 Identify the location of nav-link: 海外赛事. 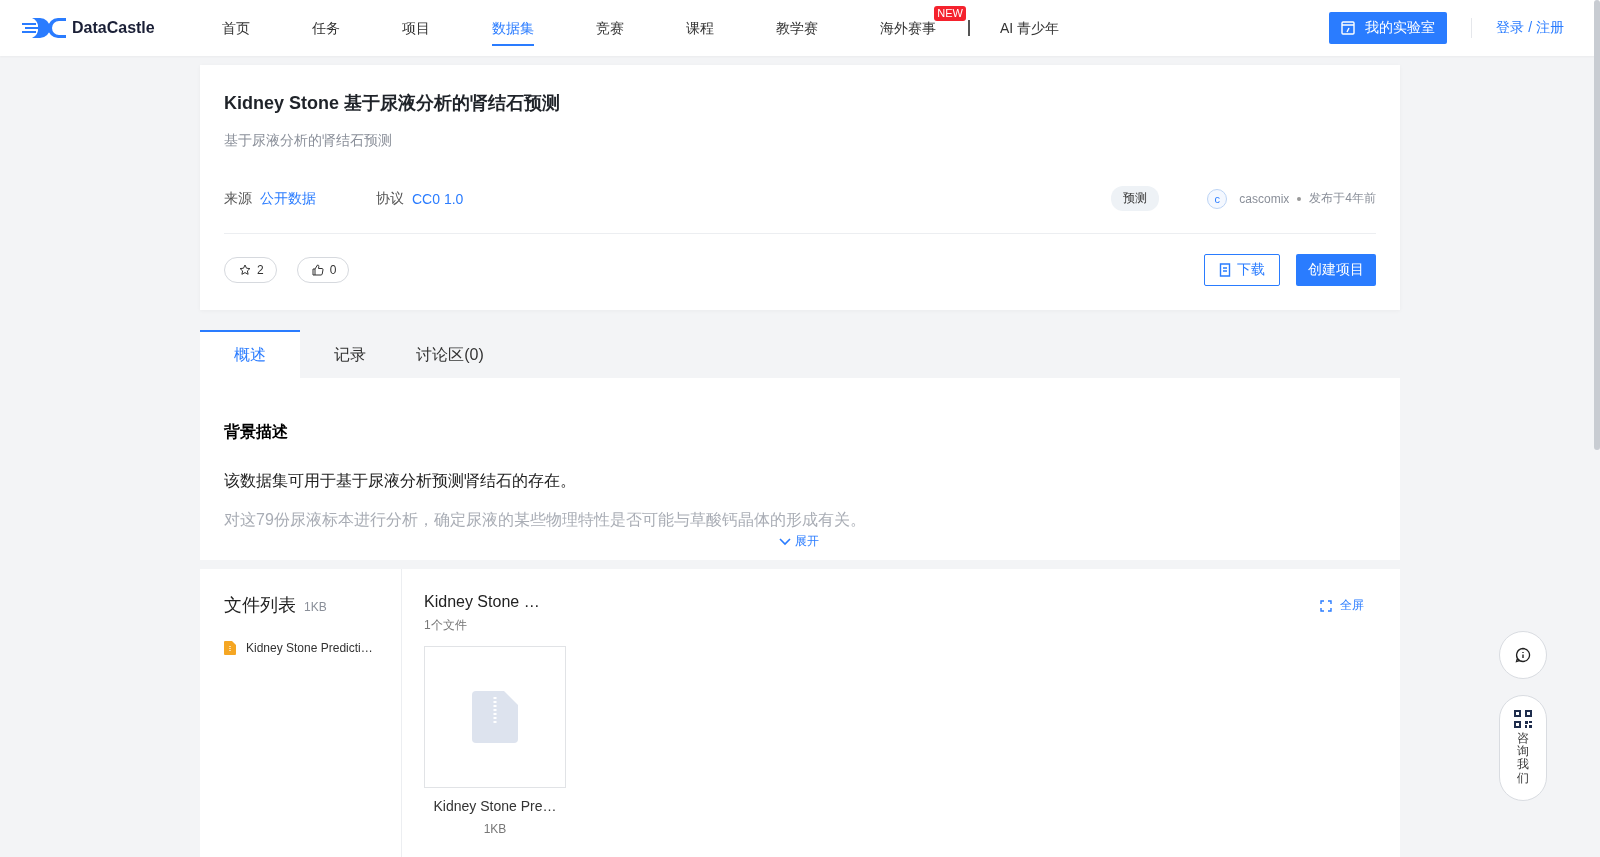
(908, 28).